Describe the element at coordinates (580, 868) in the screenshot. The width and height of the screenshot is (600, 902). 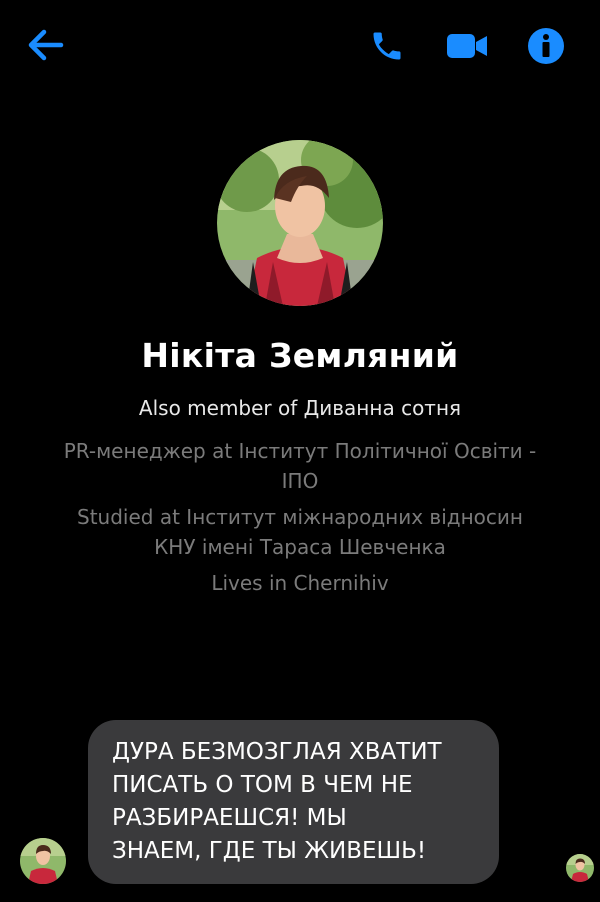
I see `seen-indicator-avatar` at that location.